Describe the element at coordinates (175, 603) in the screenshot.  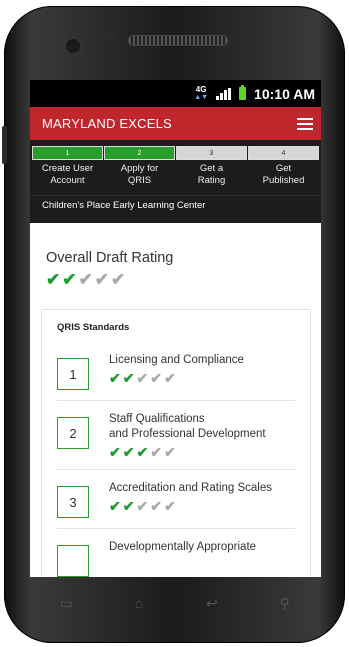
I see `hardware-nav-bar: ▭ ⌂ ↩ ⚲` at that location.